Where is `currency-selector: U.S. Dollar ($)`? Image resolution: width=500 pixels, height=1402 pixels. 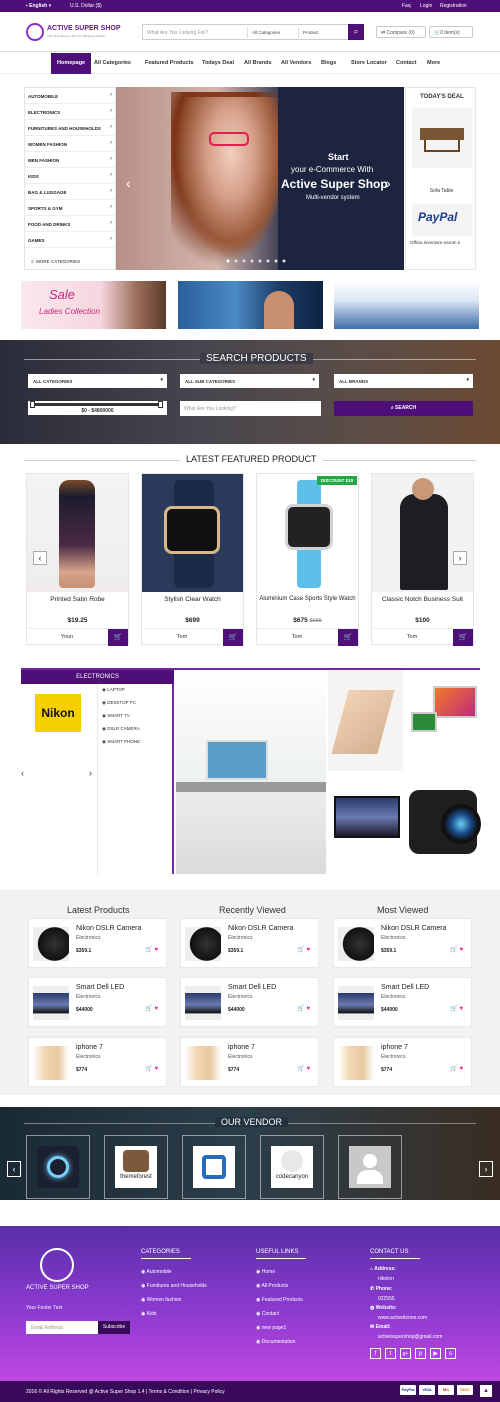 currency-selector: U.S. Dollar ($) is located at coordinates (86, 6).